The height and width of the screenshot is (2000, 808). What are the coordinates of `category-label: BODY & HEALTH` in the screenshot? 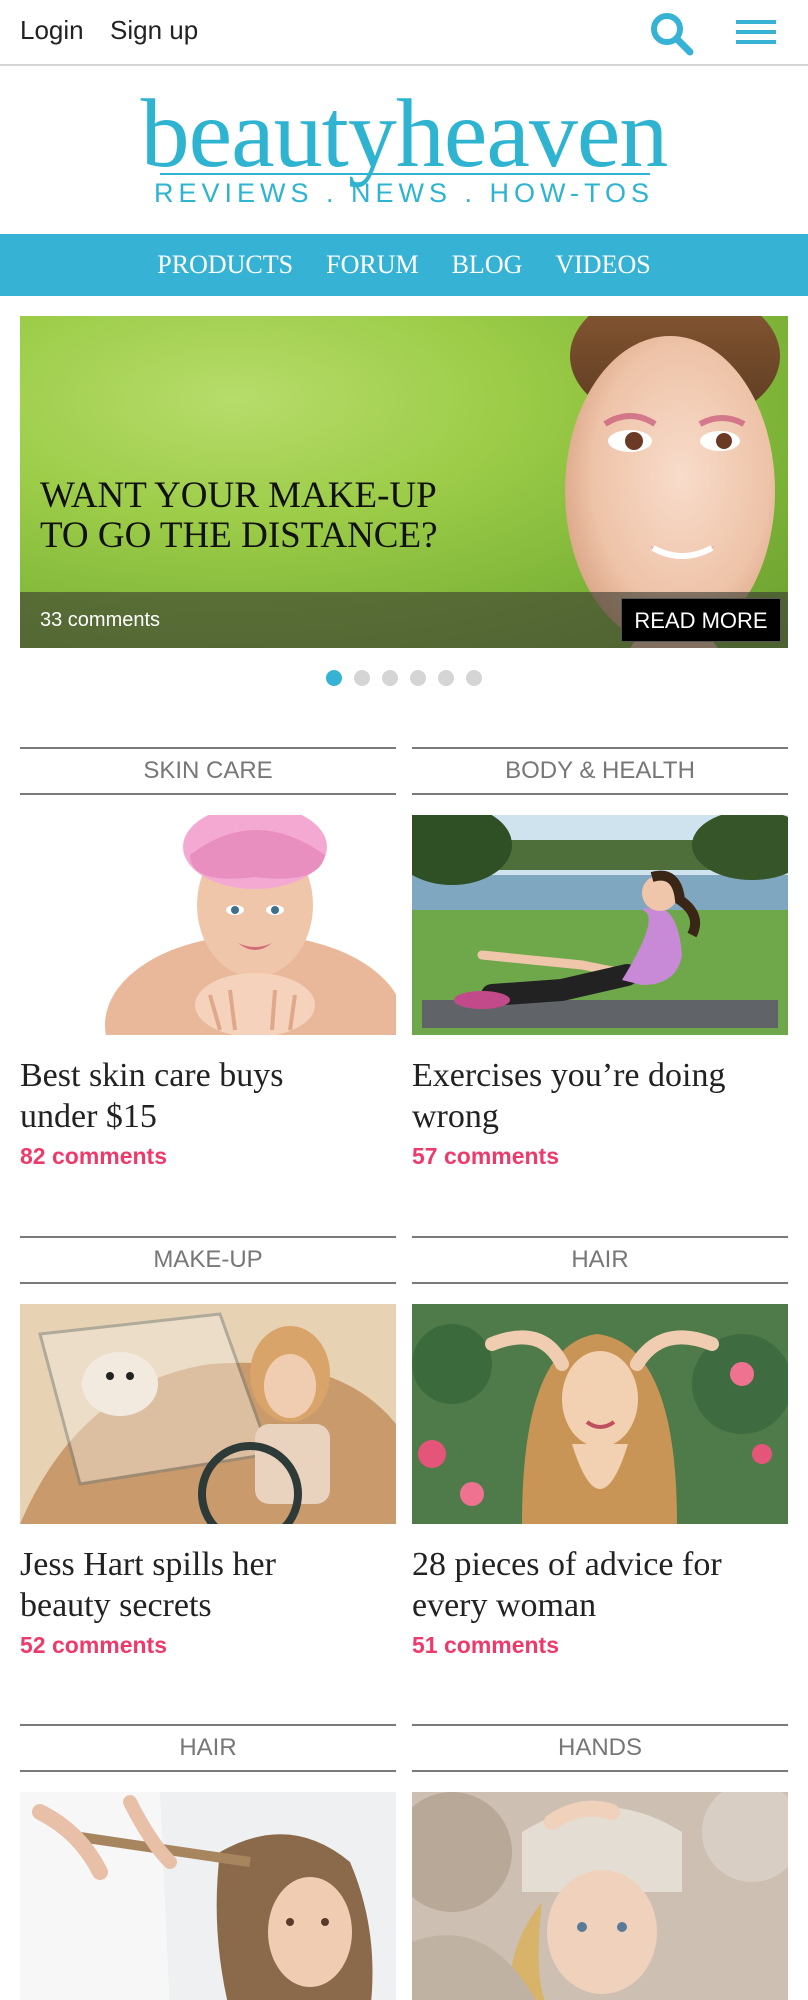 It's located at (600, 771).